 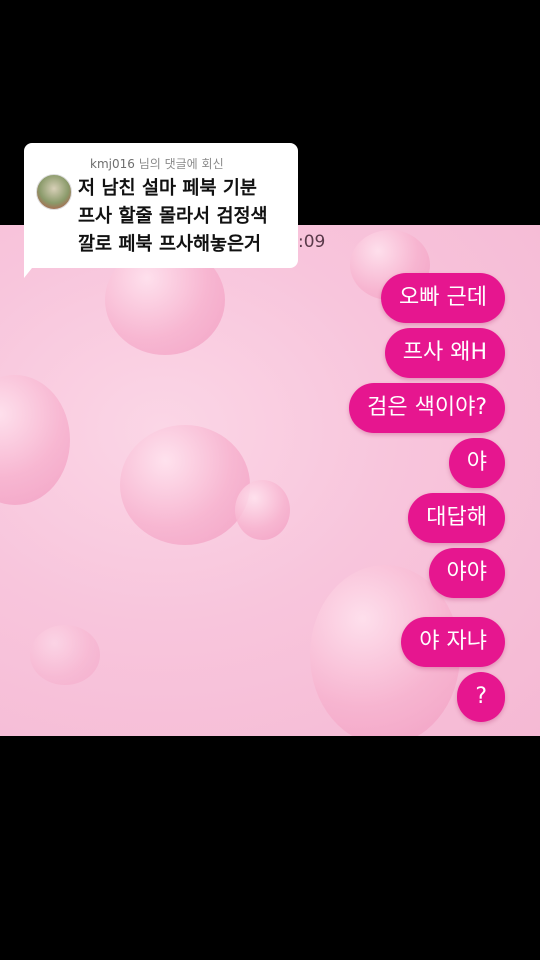 I want to click on reply-line: 프사 할줄 몰라서 검정색, so click(x=173, y=216).